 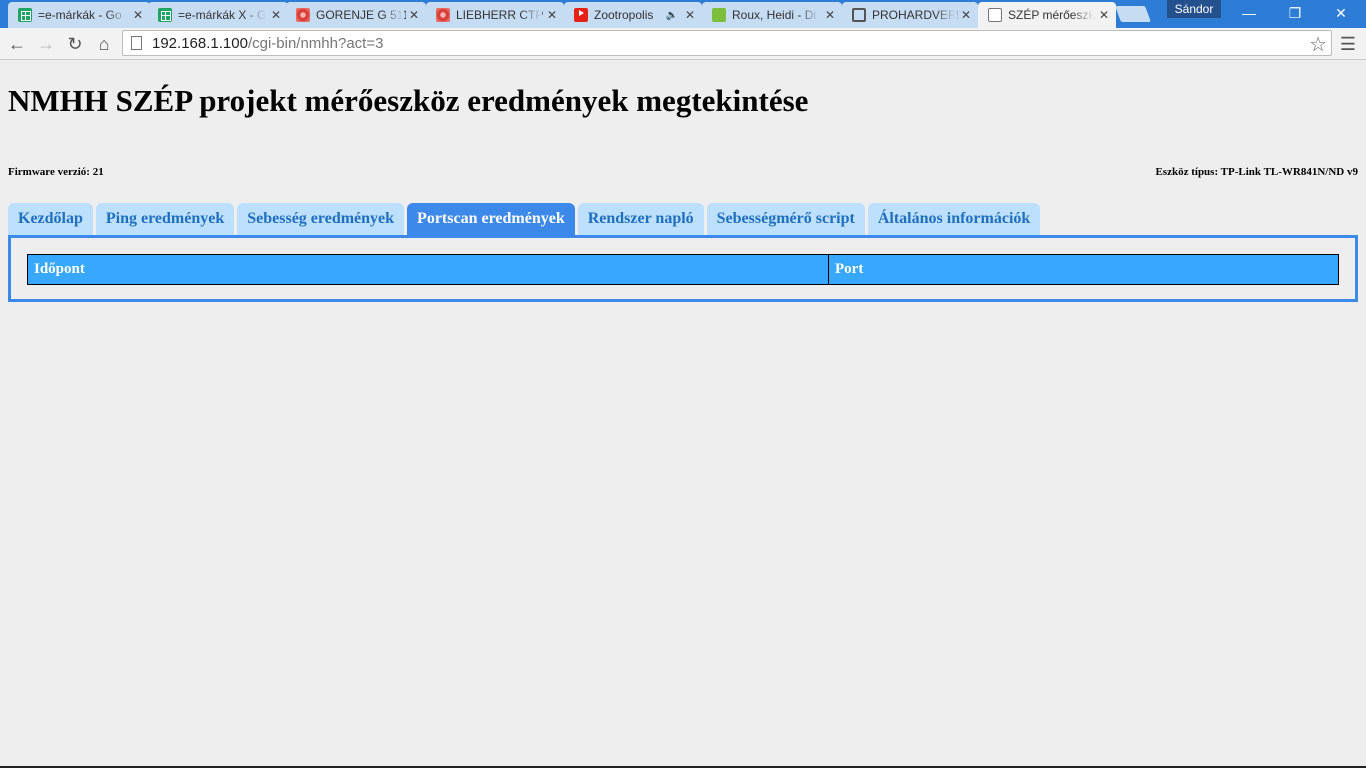 I want to click on browser-tab: Zootropolis 🔈 ✕, so click(x=633, y=15).